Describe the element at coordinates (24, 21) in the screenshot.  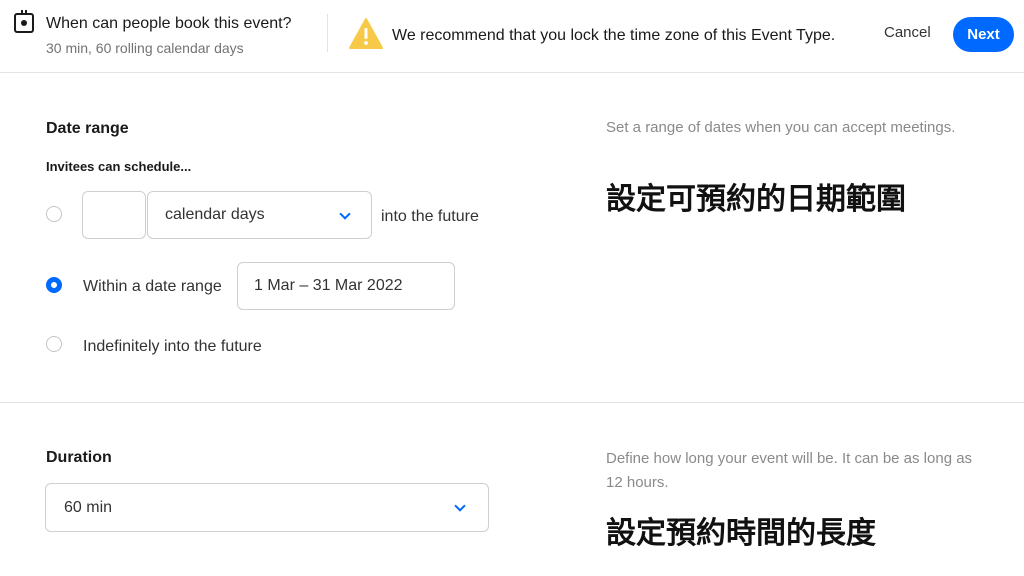
I see `calendar-icon` at that location.